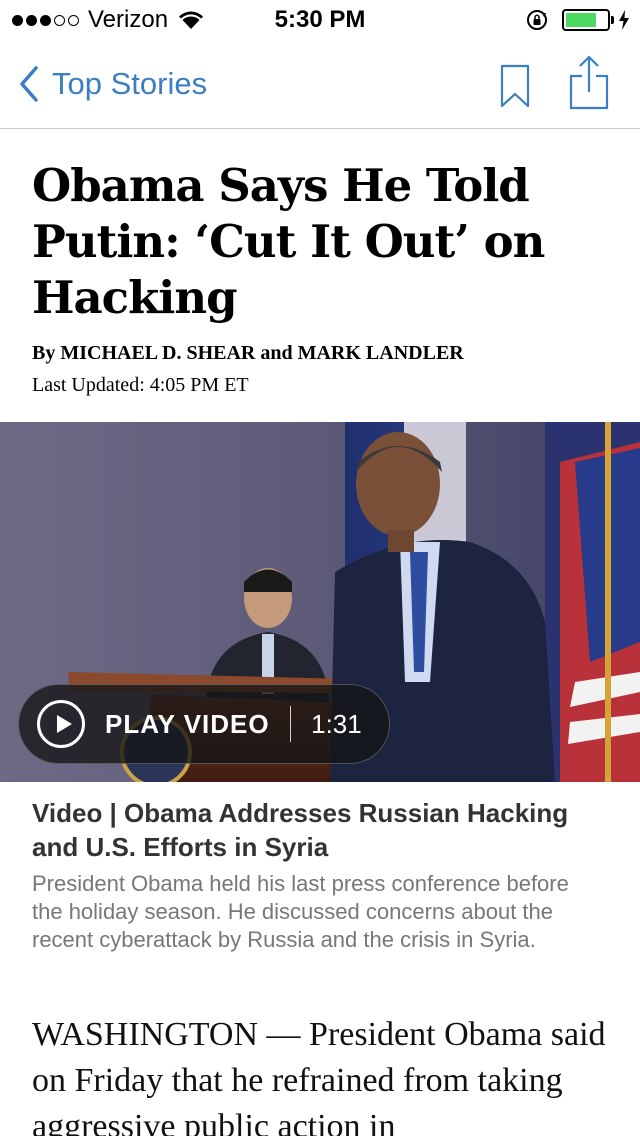 The height and width of the screenshot is (1136, 640). I want to click on last-updated: Last Updated: 4:05 PM ET, so click(140, 385).